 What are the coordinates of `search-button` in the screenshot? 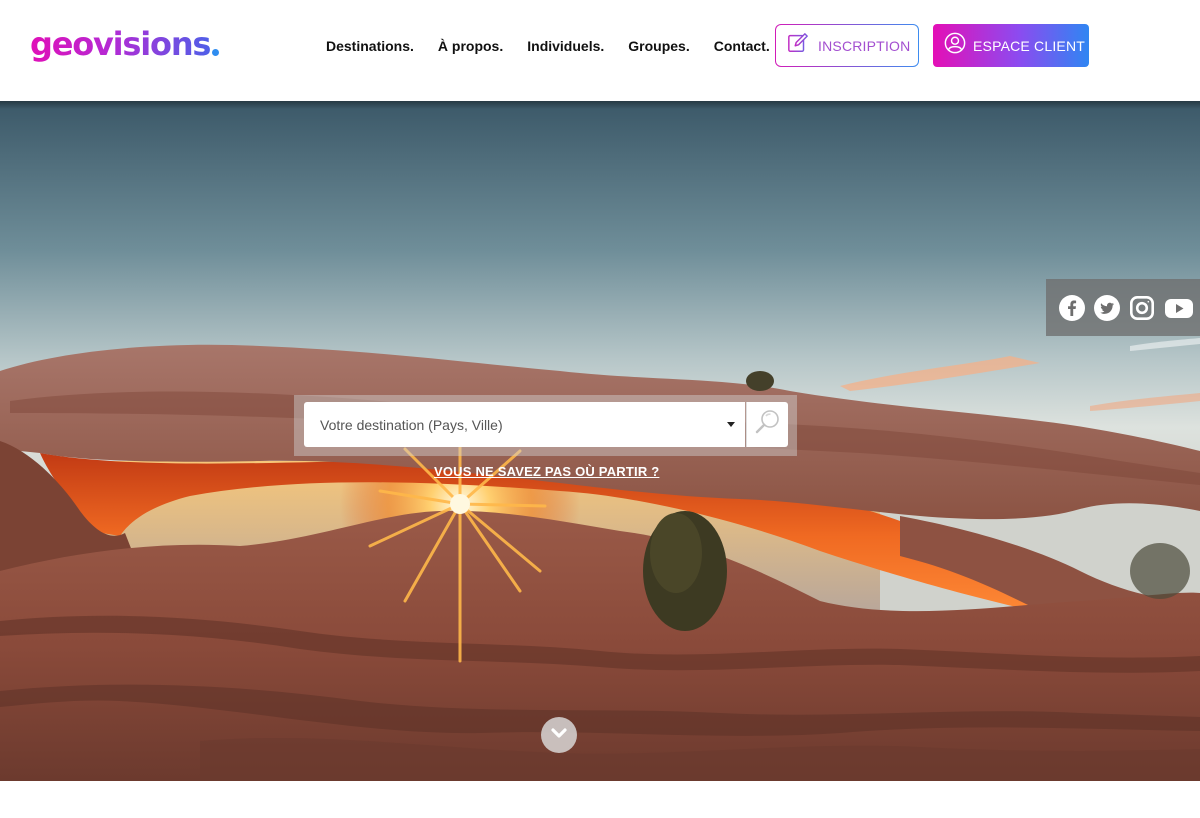 It's located at (767, 424).